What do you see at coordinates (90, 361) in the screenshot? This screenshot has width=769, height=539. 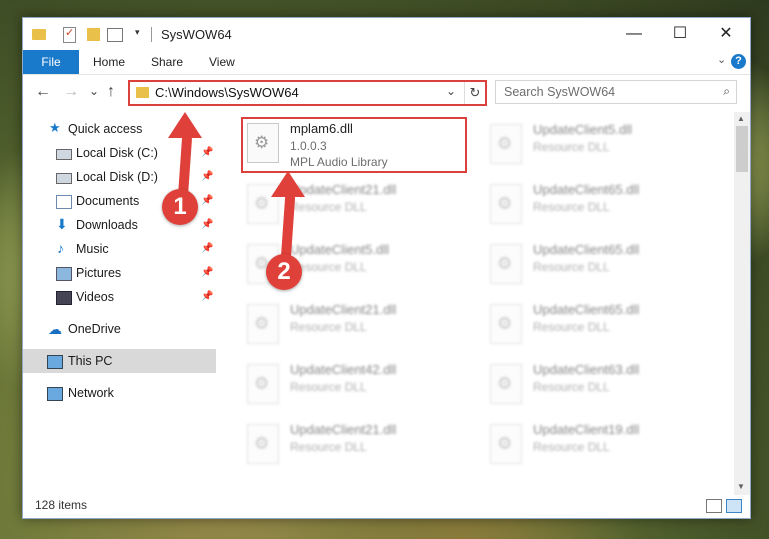 I see `sidebar-item-label: This PC` at bounding box center [90, 361].